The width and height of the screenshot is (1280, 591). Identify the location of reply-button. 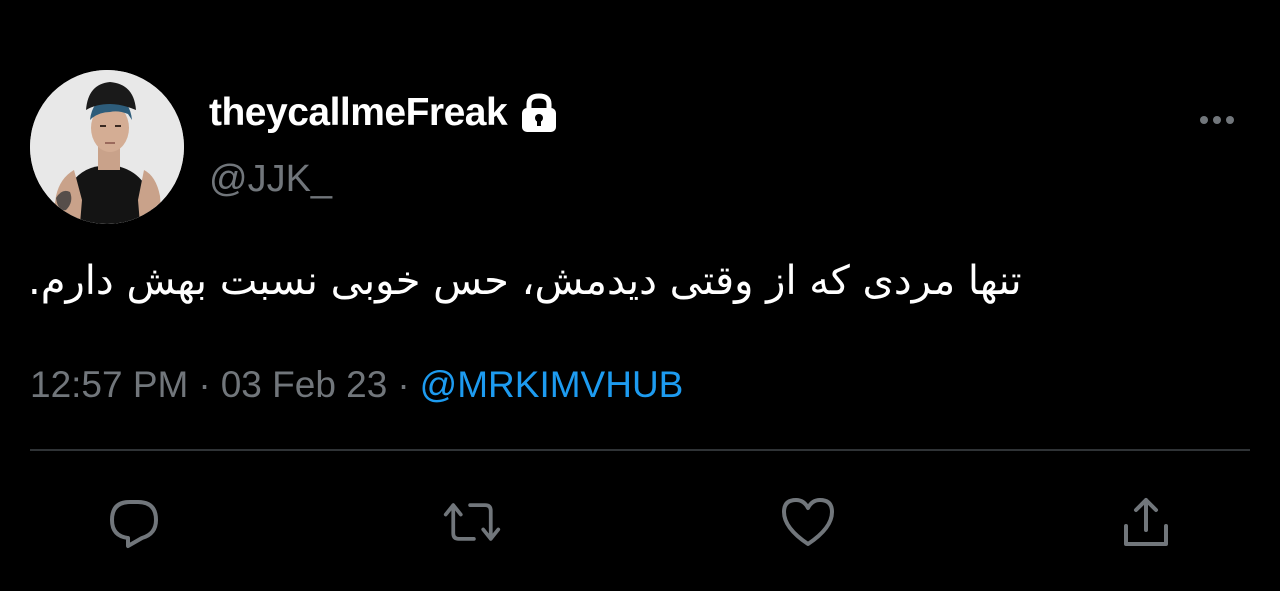
(134, 522).